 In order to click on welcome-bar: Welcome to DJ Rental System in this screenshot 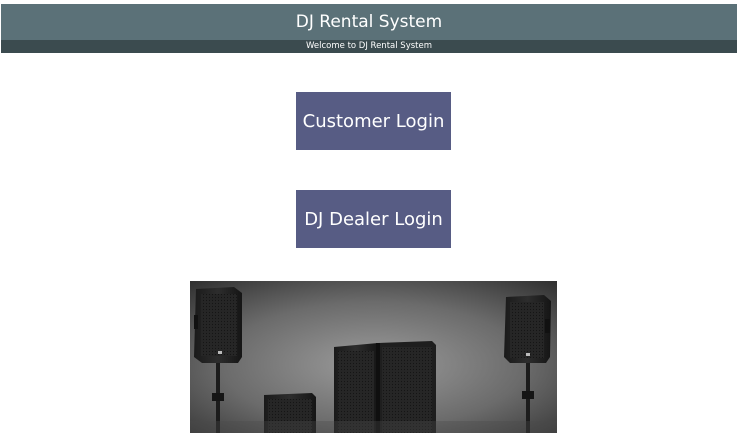, I will do `click(369, 46)`.